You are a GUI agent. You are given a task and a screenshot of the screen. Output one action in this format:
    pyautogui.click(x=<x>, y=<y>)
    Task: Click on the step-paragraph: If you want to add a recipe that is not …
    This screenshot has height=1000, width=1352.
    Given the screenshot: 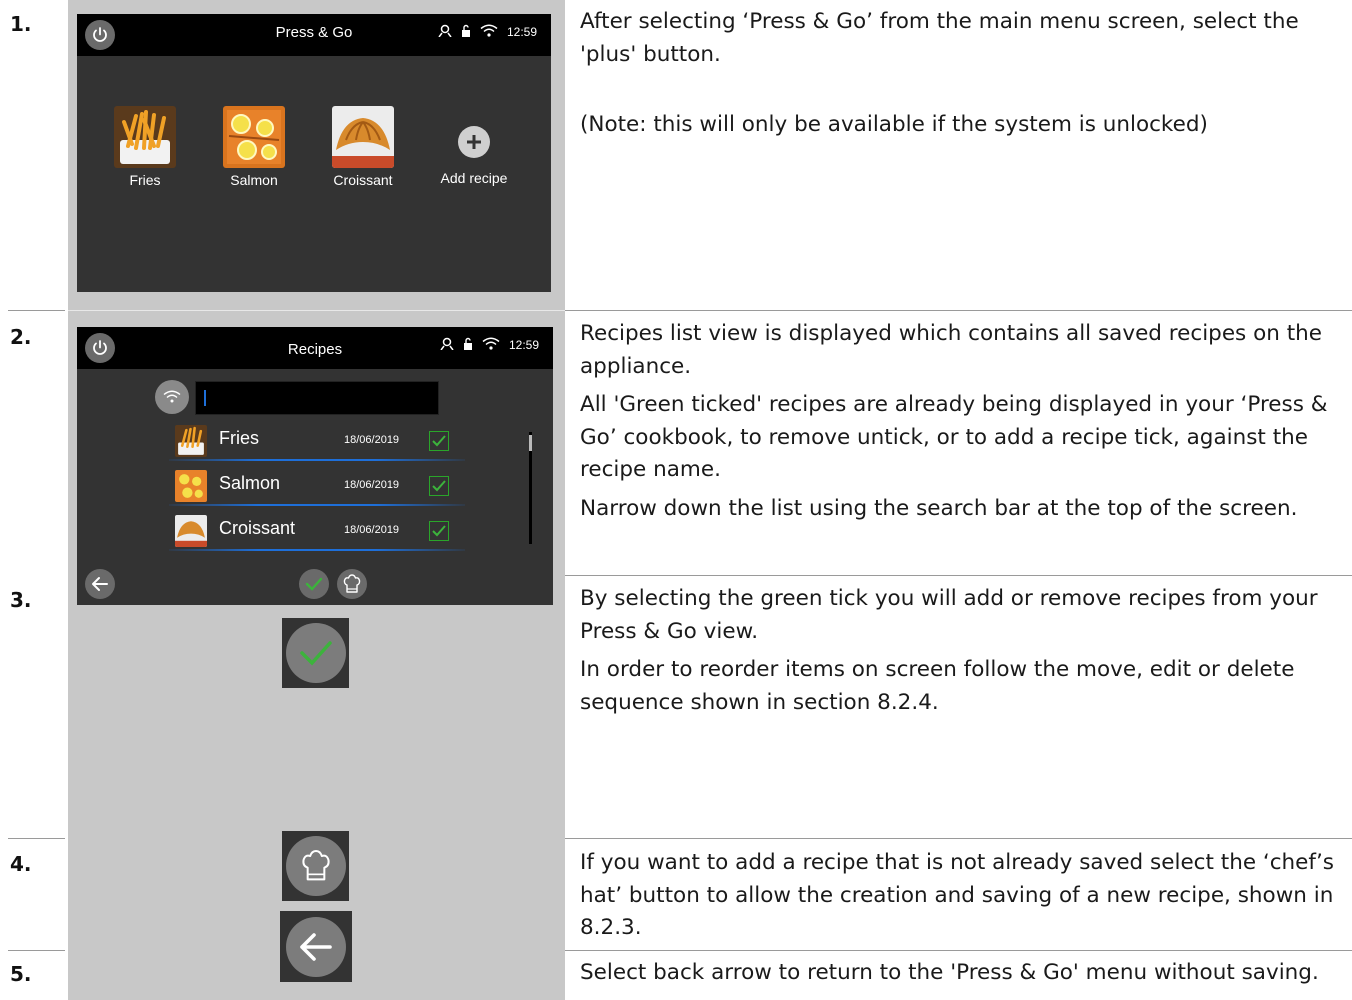 What is the action you would take?
    pyautogui.click(x=957, y=895)
    